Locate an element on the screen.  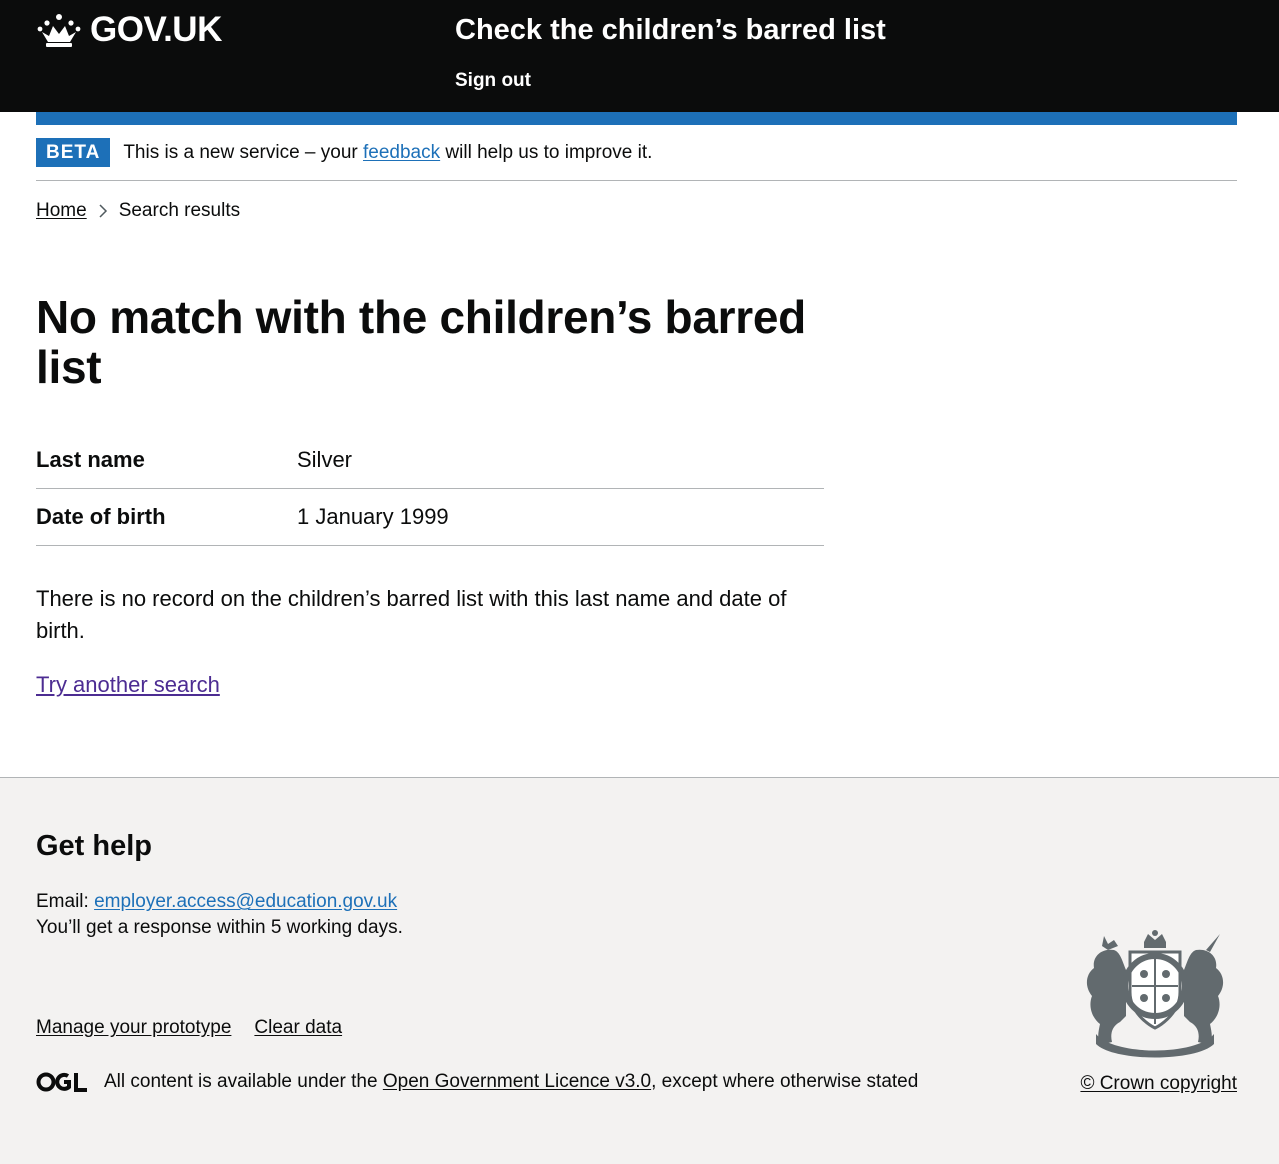
govuk-logo-text: GOV.UK is located at coordinates (156, 29).